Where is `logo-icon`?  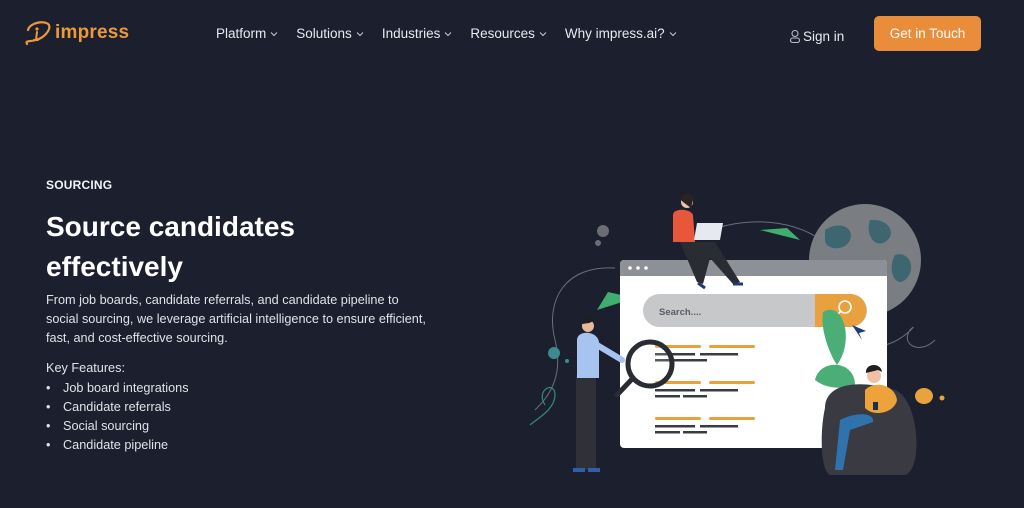 logo-icon is located at coordinates (38, 33).